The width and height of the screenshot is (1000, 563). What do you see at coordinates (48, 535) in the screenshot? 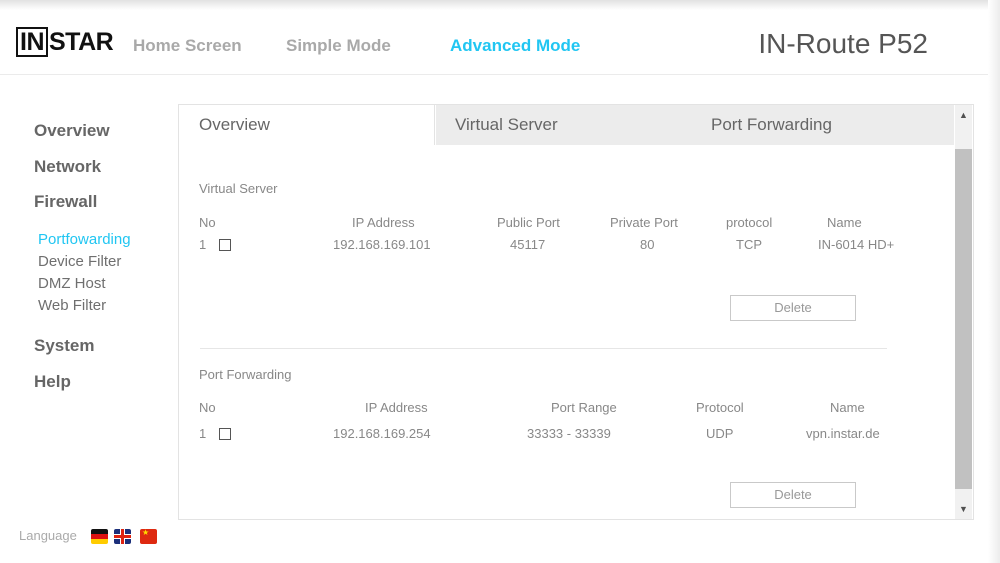
I see `language-label: Language` at bounding box center [48, 535].